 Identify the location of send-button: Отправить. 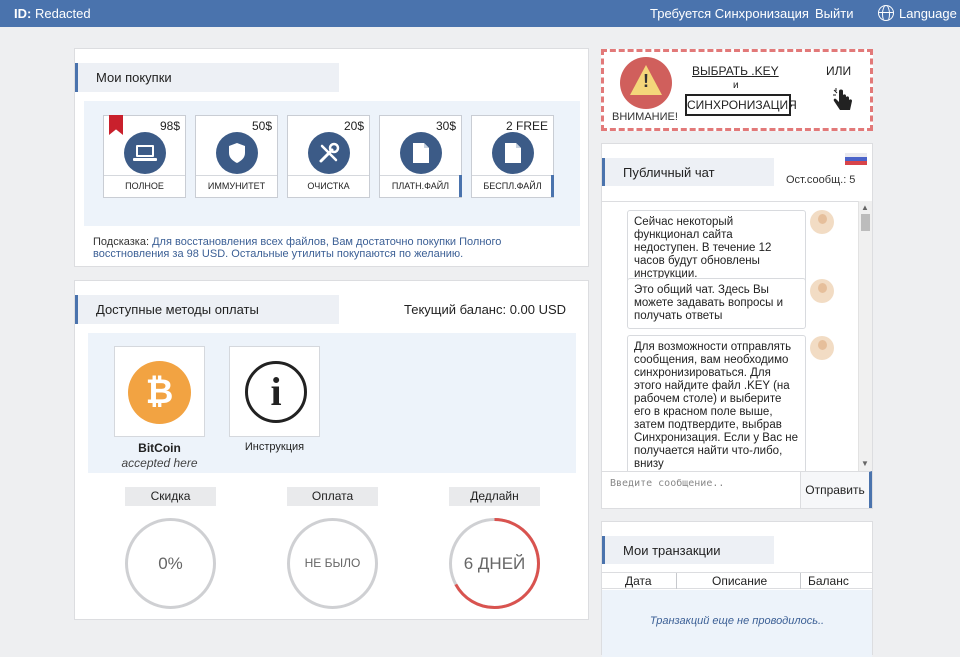
(836, 489).